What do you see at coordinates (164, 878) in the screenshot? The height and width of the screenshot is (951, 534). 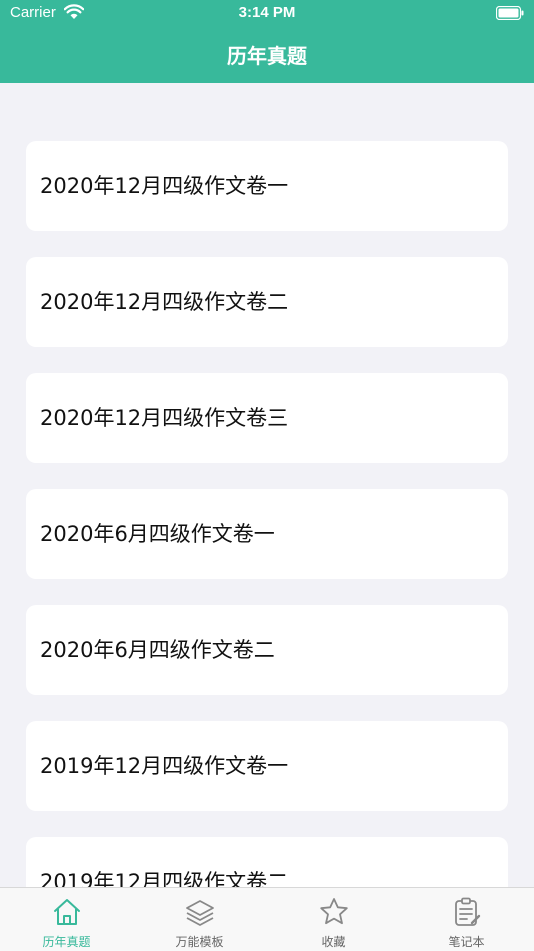 I see `list-item-label: 2019年12月四级作文卷二` at bounding box center [164, 878].